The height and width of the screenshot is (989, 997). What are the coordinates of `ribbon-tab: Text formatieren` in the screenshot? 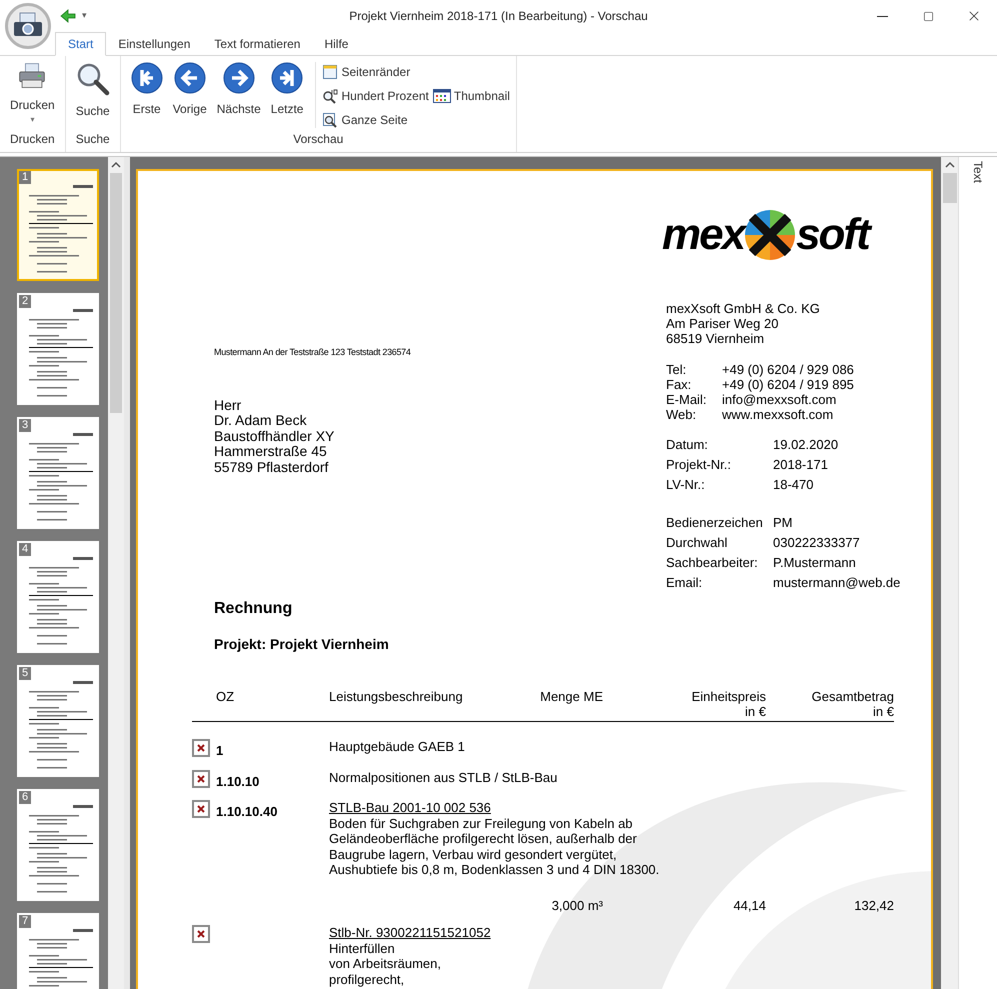 It's located at (257, 44).